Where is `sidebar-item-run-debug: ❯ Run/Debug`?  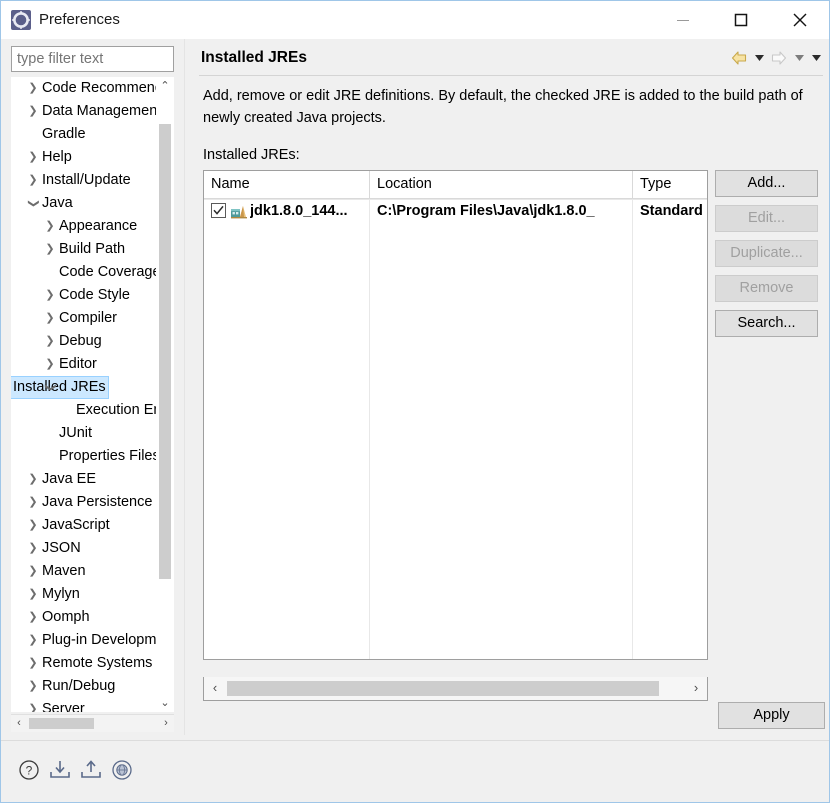 sidebar-item-run-debug: ❯ Run/Debug is located at coordinates (92, 686).